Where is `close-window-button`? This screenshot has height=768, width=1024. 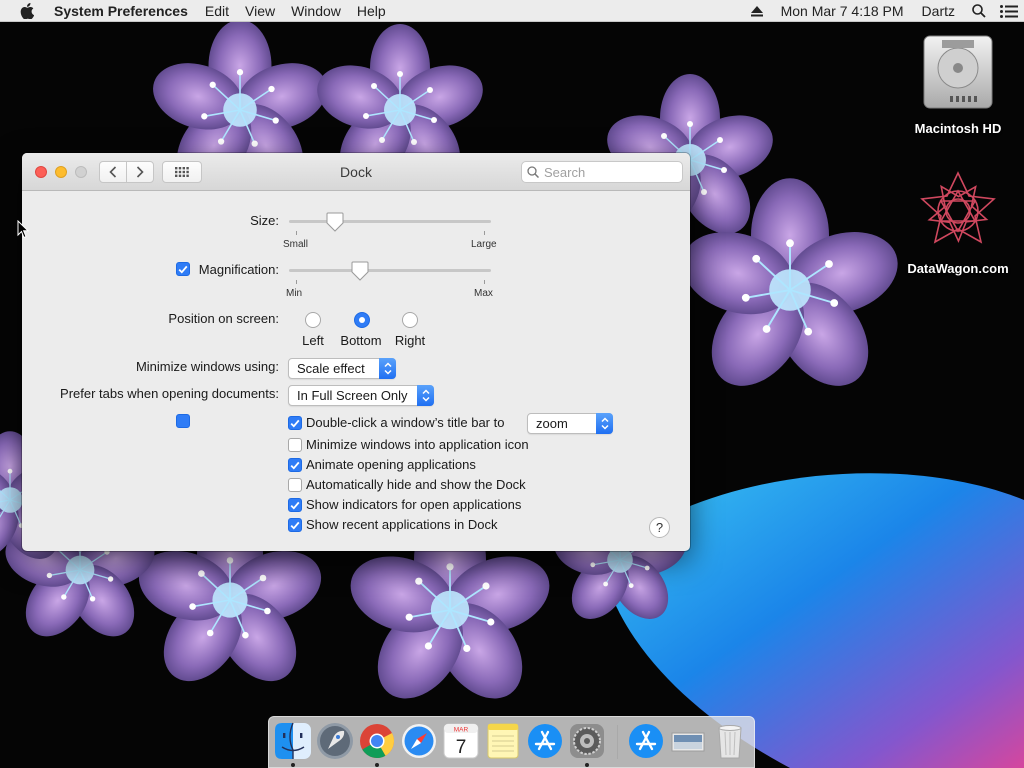
close-window-button is located at coordinates (41, 172).